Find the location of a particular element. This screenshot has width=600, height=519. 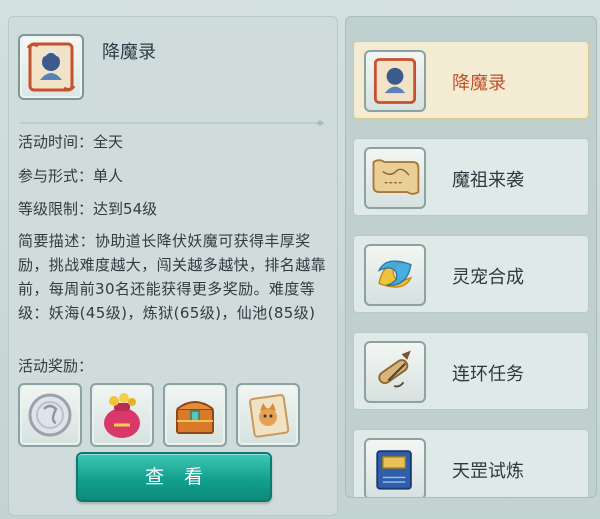

activity-icon-frame is located at coordinates (51, 67).